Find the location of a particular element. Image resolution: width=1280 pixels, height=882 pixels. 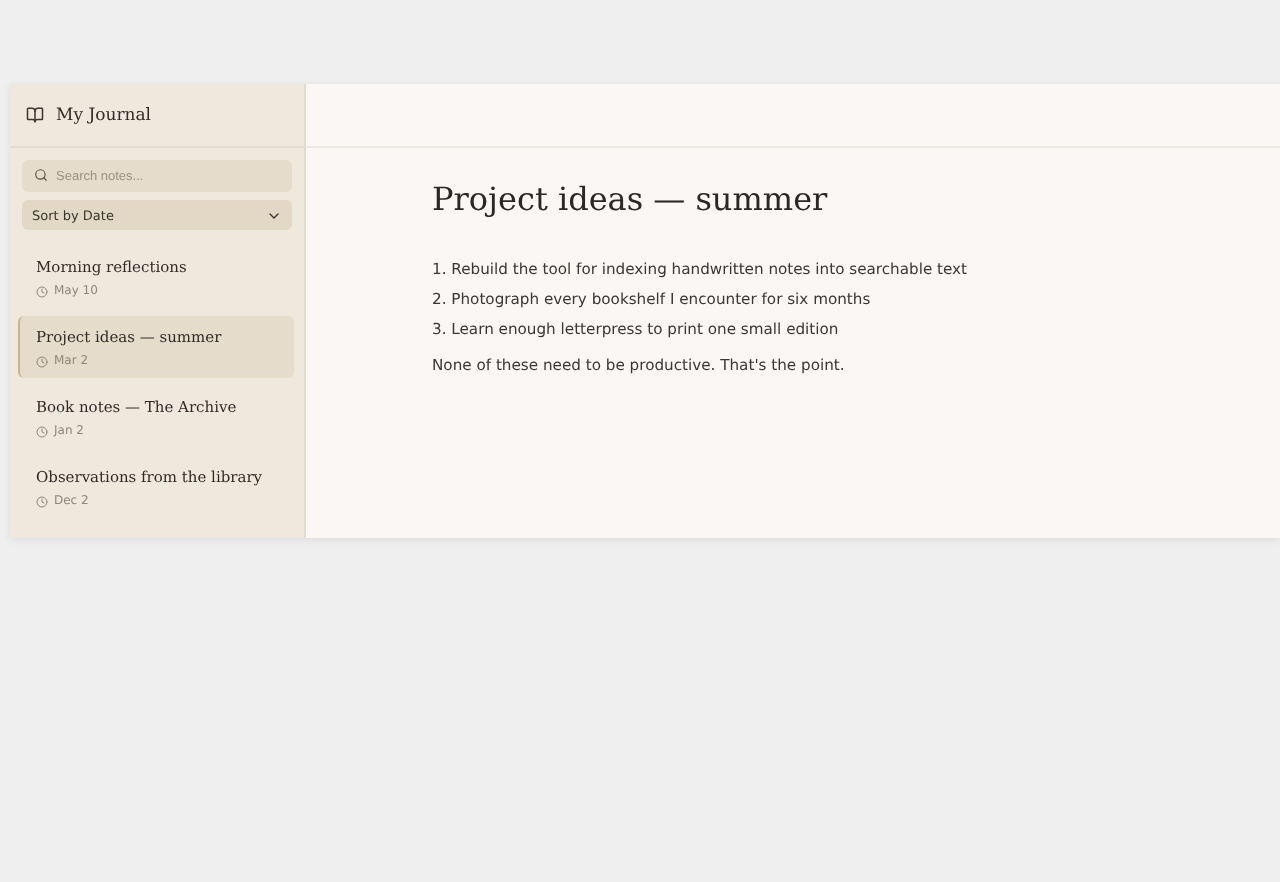

search-icon is located at coordinates (41, 175).